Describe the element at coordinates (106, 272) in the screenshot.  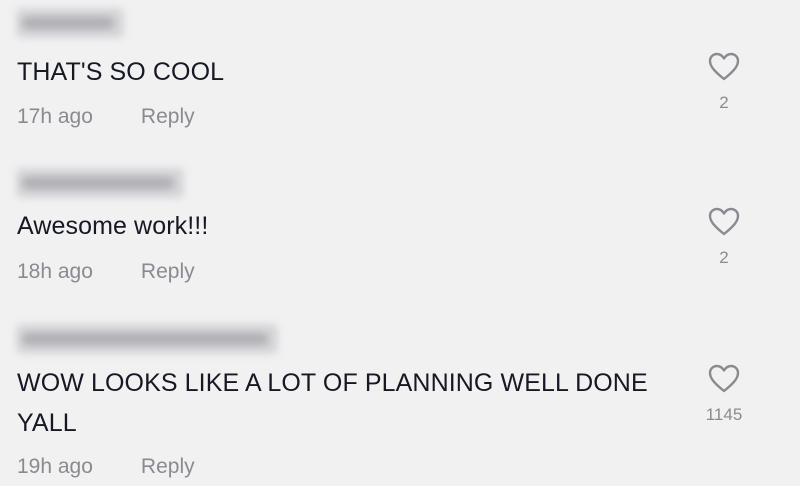
I see `comment-meta: 18h ago Reply` at that location.